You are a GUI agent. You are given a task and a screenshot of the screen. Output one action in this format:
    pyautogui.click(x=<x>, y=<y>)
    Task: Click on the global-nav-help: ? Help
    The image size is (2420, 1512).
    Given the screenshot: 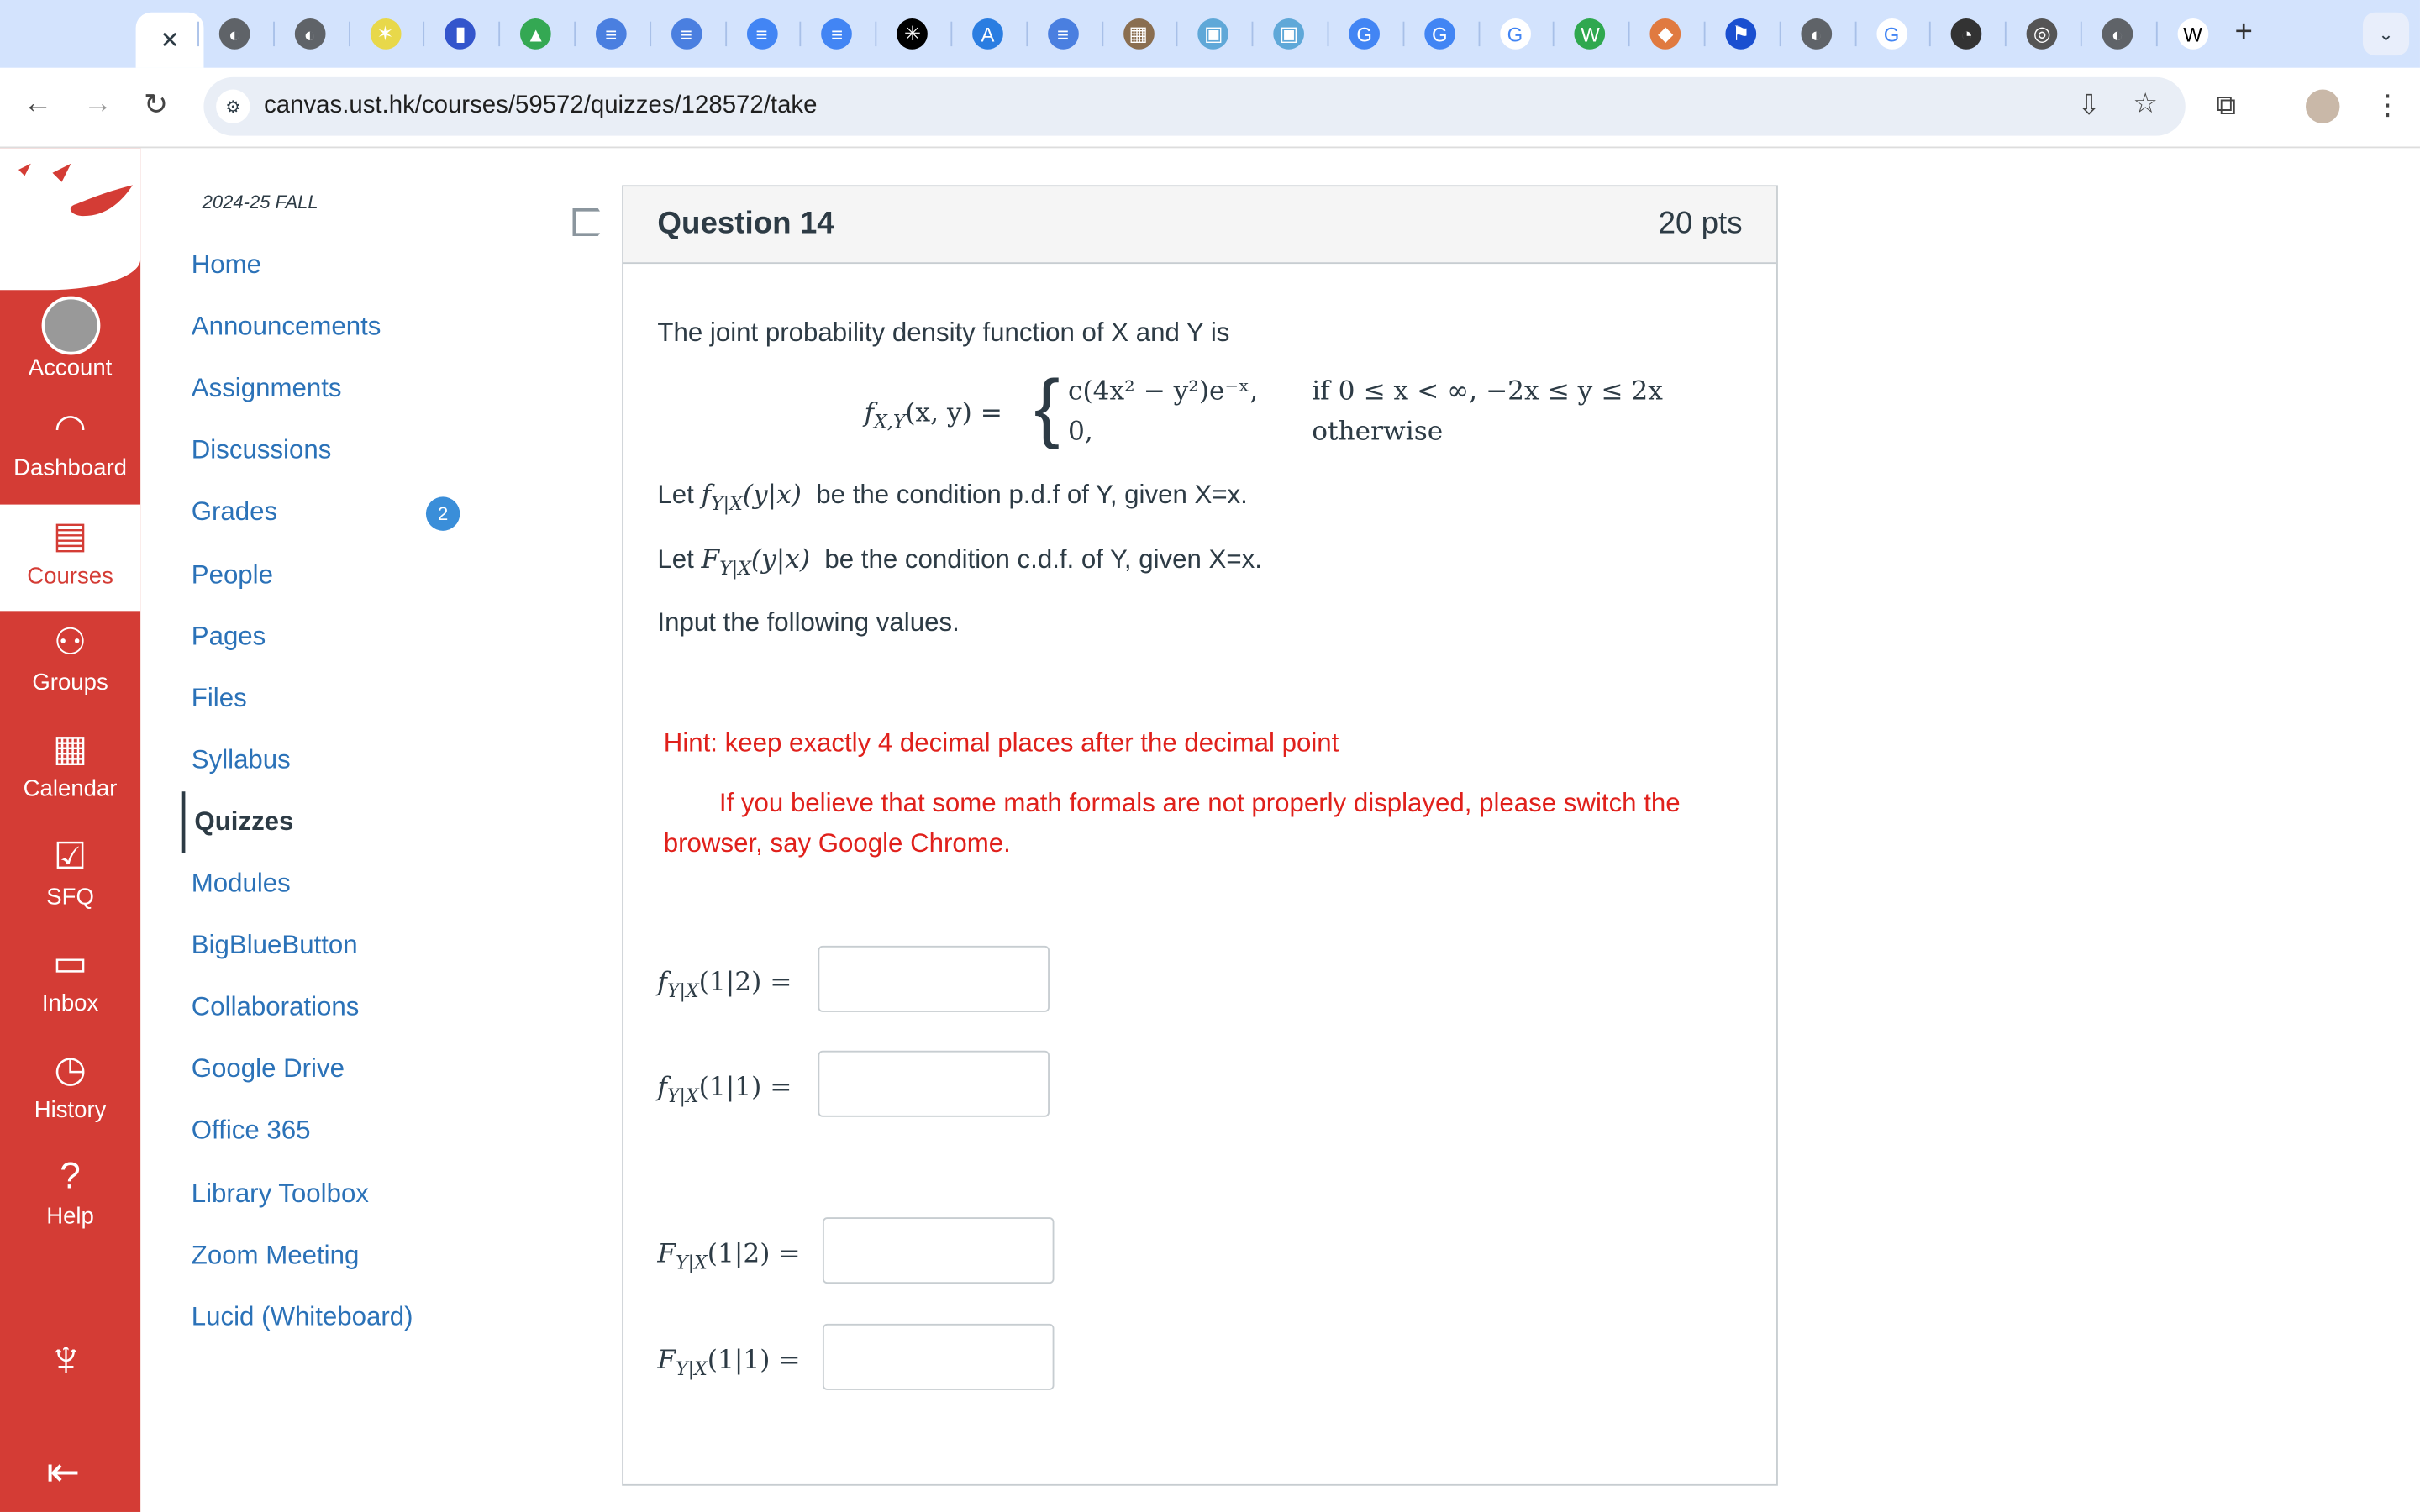 What is the action you would take?
    pyautogui.click(x=70, y=1199)
    